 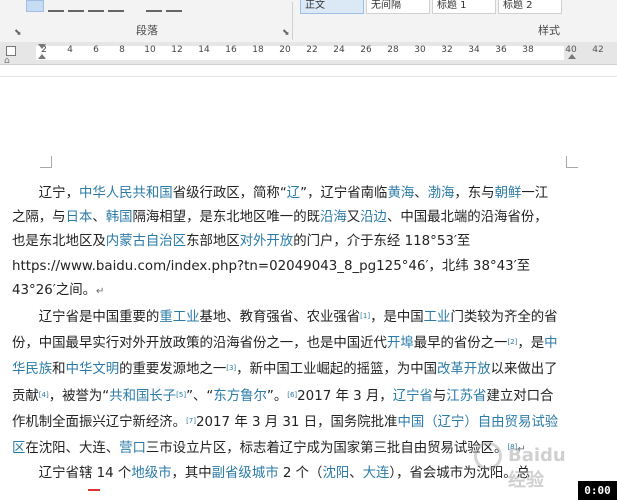 I want to click on hyperlink: 江苏省, so click(x=466, y=396).